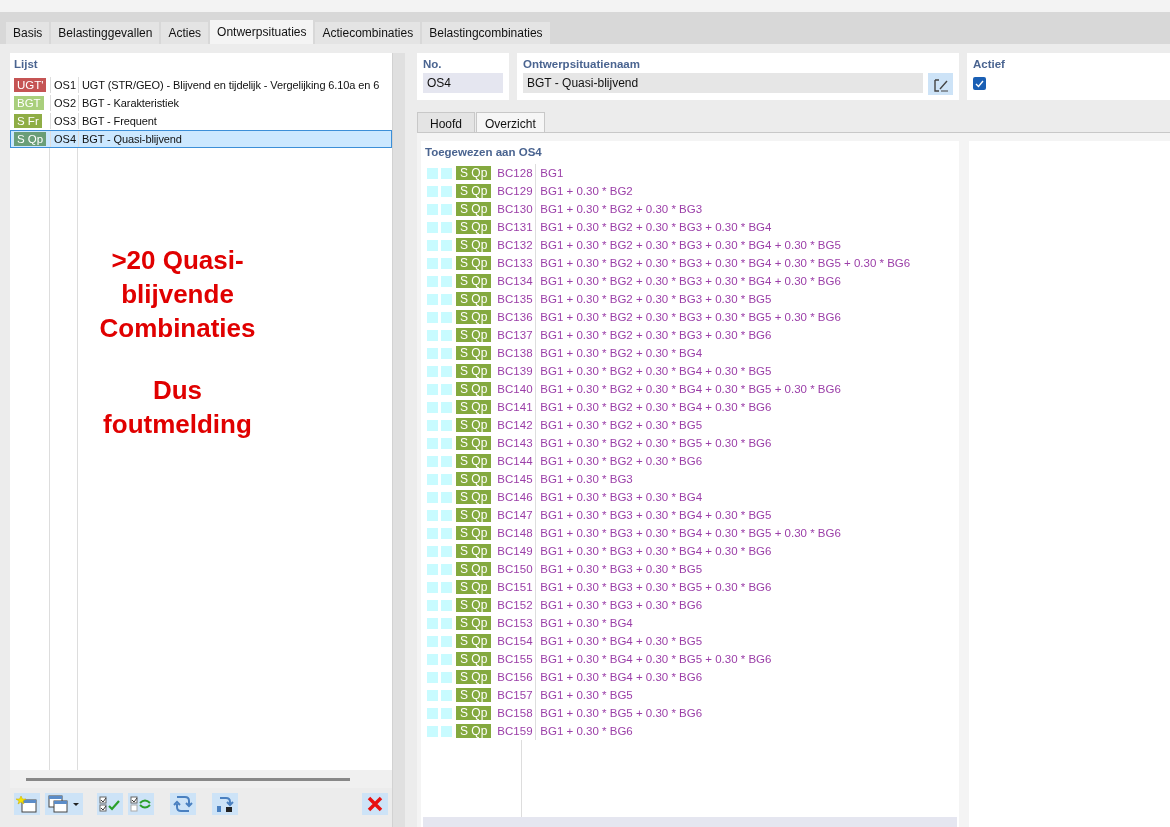 This screenshot has width=1170, height=827. I want to click on windows-icon, so click(64, 804).